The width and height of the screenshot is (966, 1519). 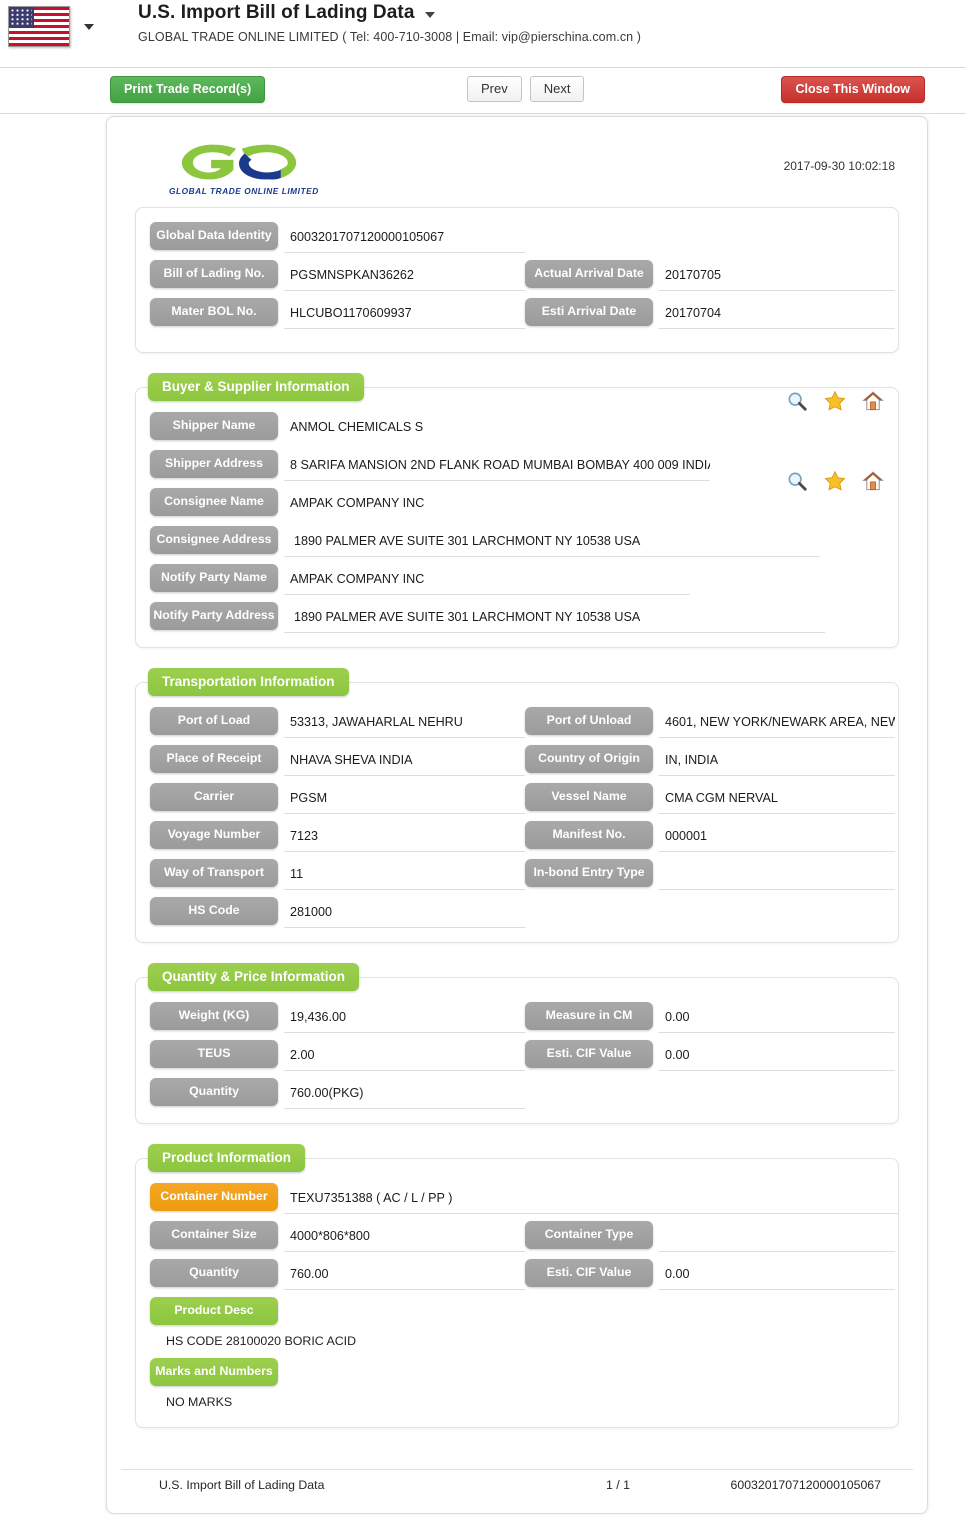 I want to click on star-icon, so click(x=835, y=401).